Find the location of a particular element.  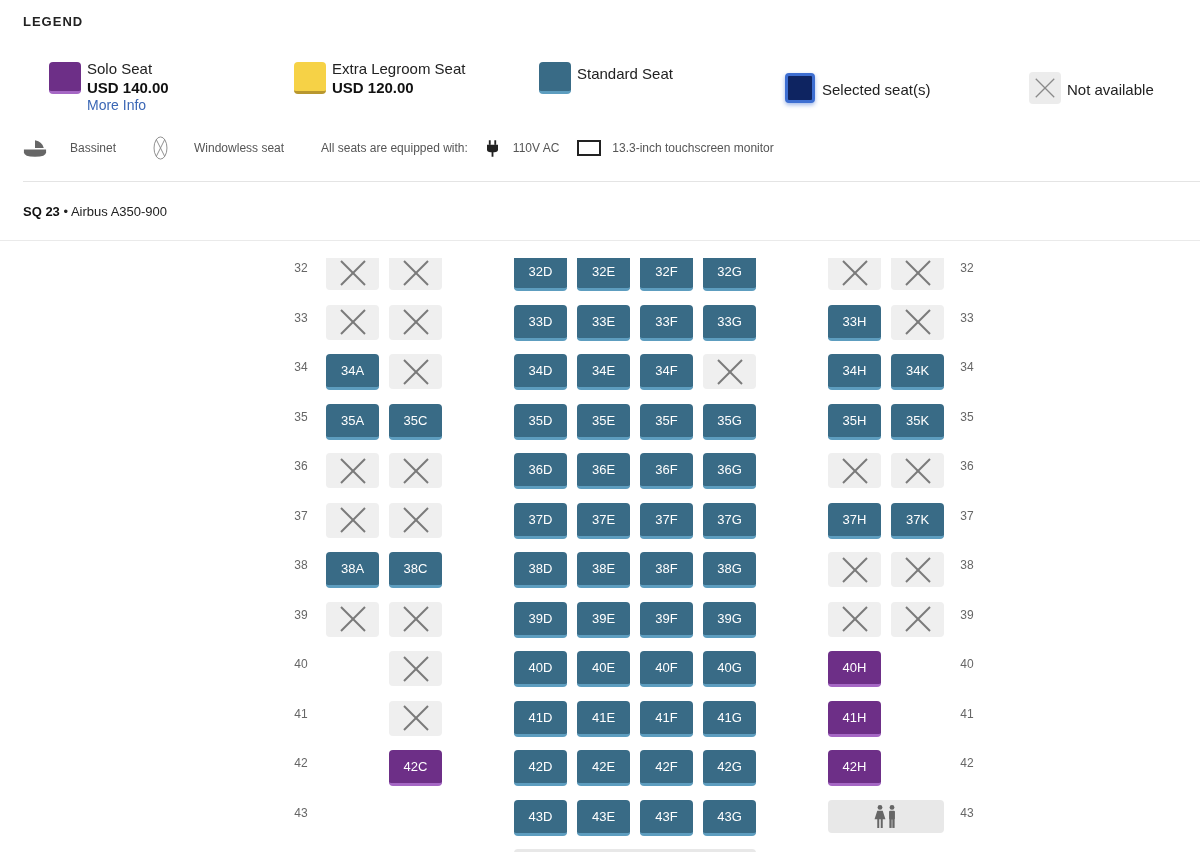

seat-button: 33D is located at coordinates (540, 322).